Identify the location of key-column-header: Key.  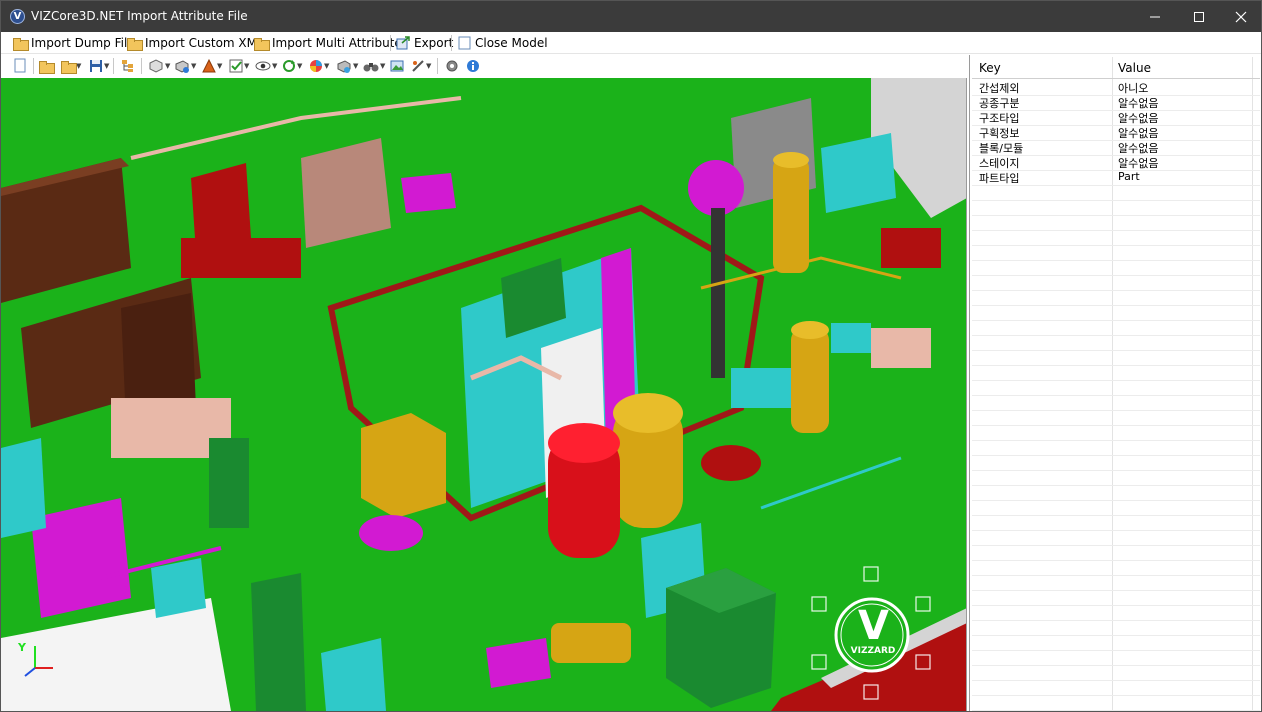
(990, 68).